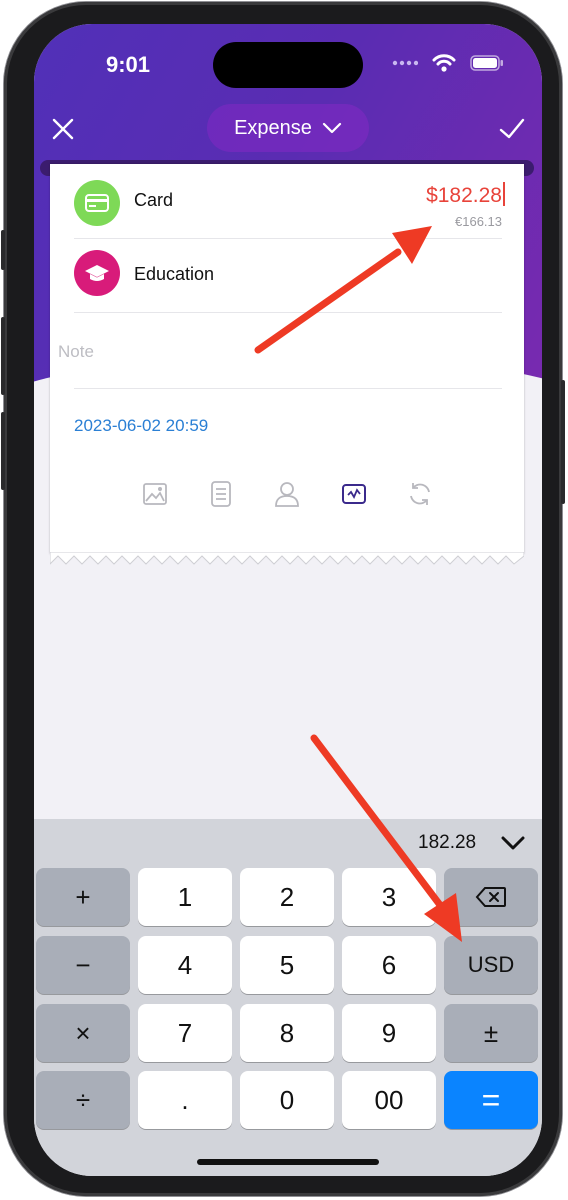 The height and width of the screenshot is (1200, 568). Describe the element at coordinates (287, 558) in the screenshot. I see `receipt-zigzag-edge` at that location.